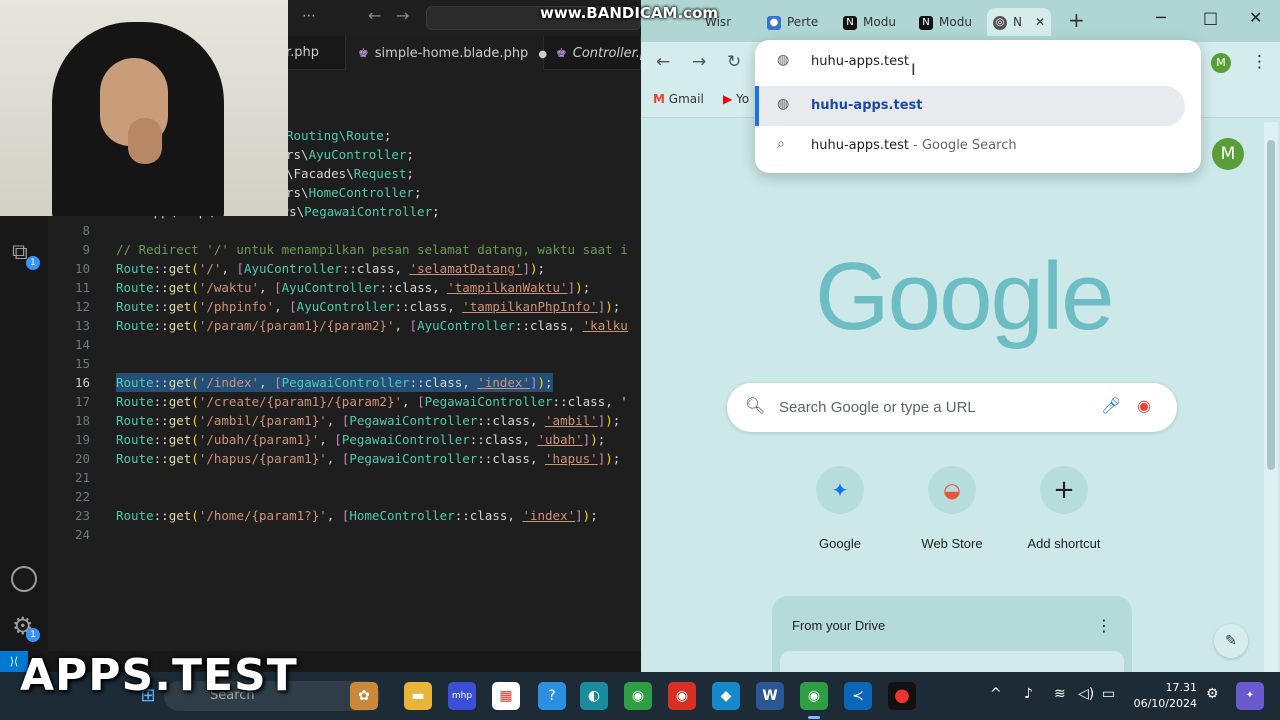 The image size is (1280, 720). Describe the element at coordinates (1104, 625) in the screenshot. I see `card-menu-icon: ⋮` at that location.